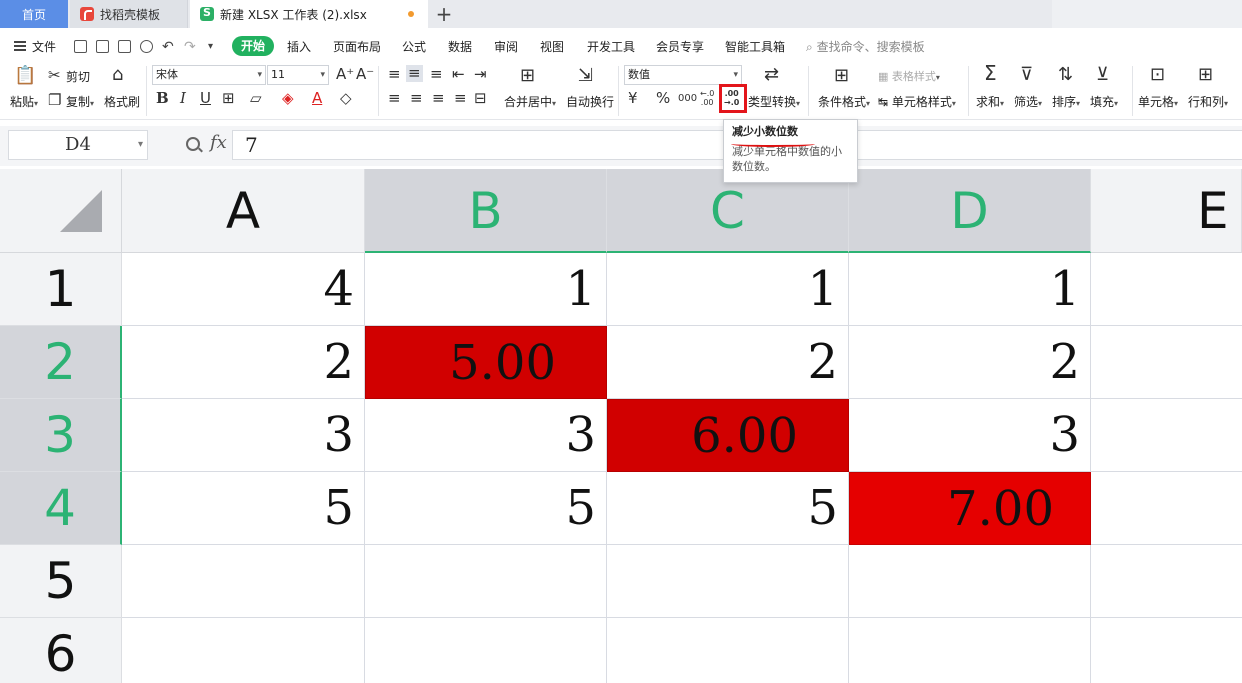 This screenshot has height=683, width=1242. I want to click on increase-decimal-button: ←.0 .00, so click(707, 98).